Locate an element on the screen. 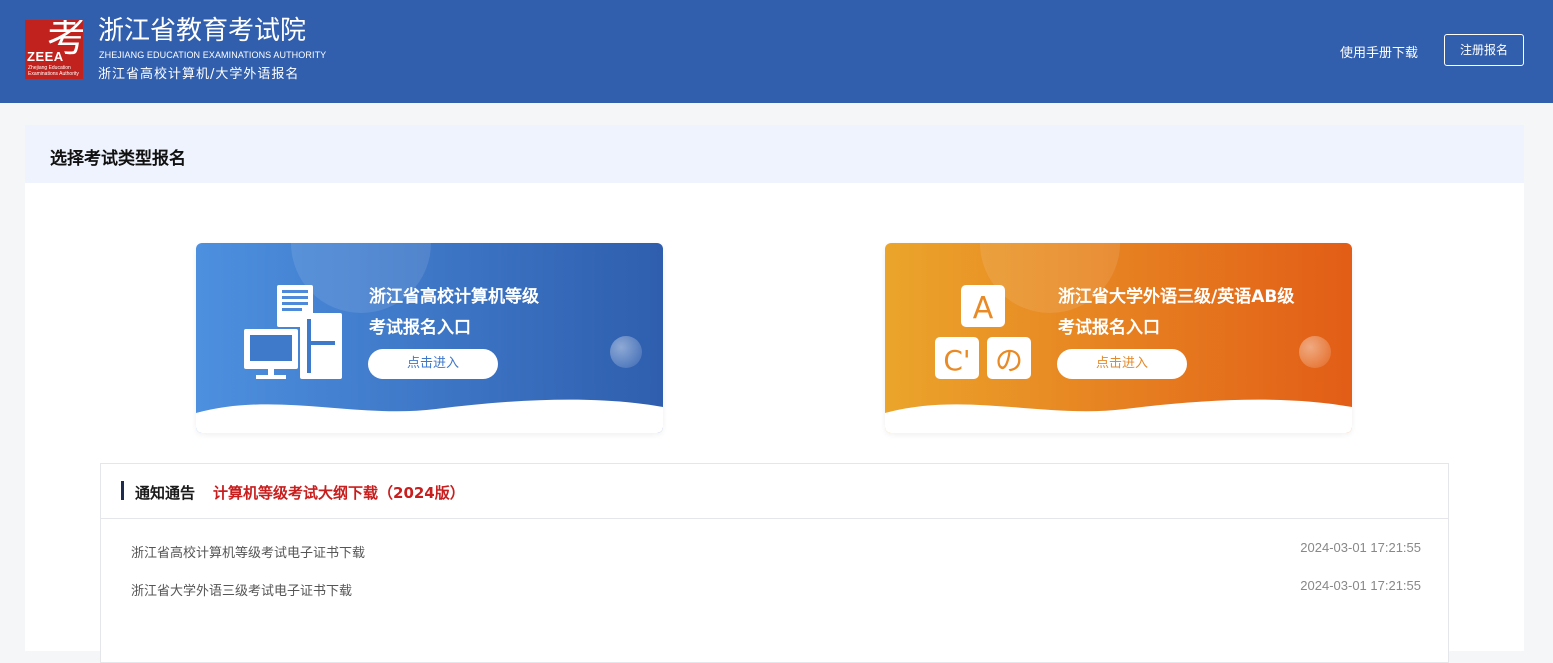 The image size is (1553, 663). foreign-language-exam-card: A C' の 浙江省大学外语三级/英语AB级 考试报名入口 点击进入 is located at coordinates (1118, 338).